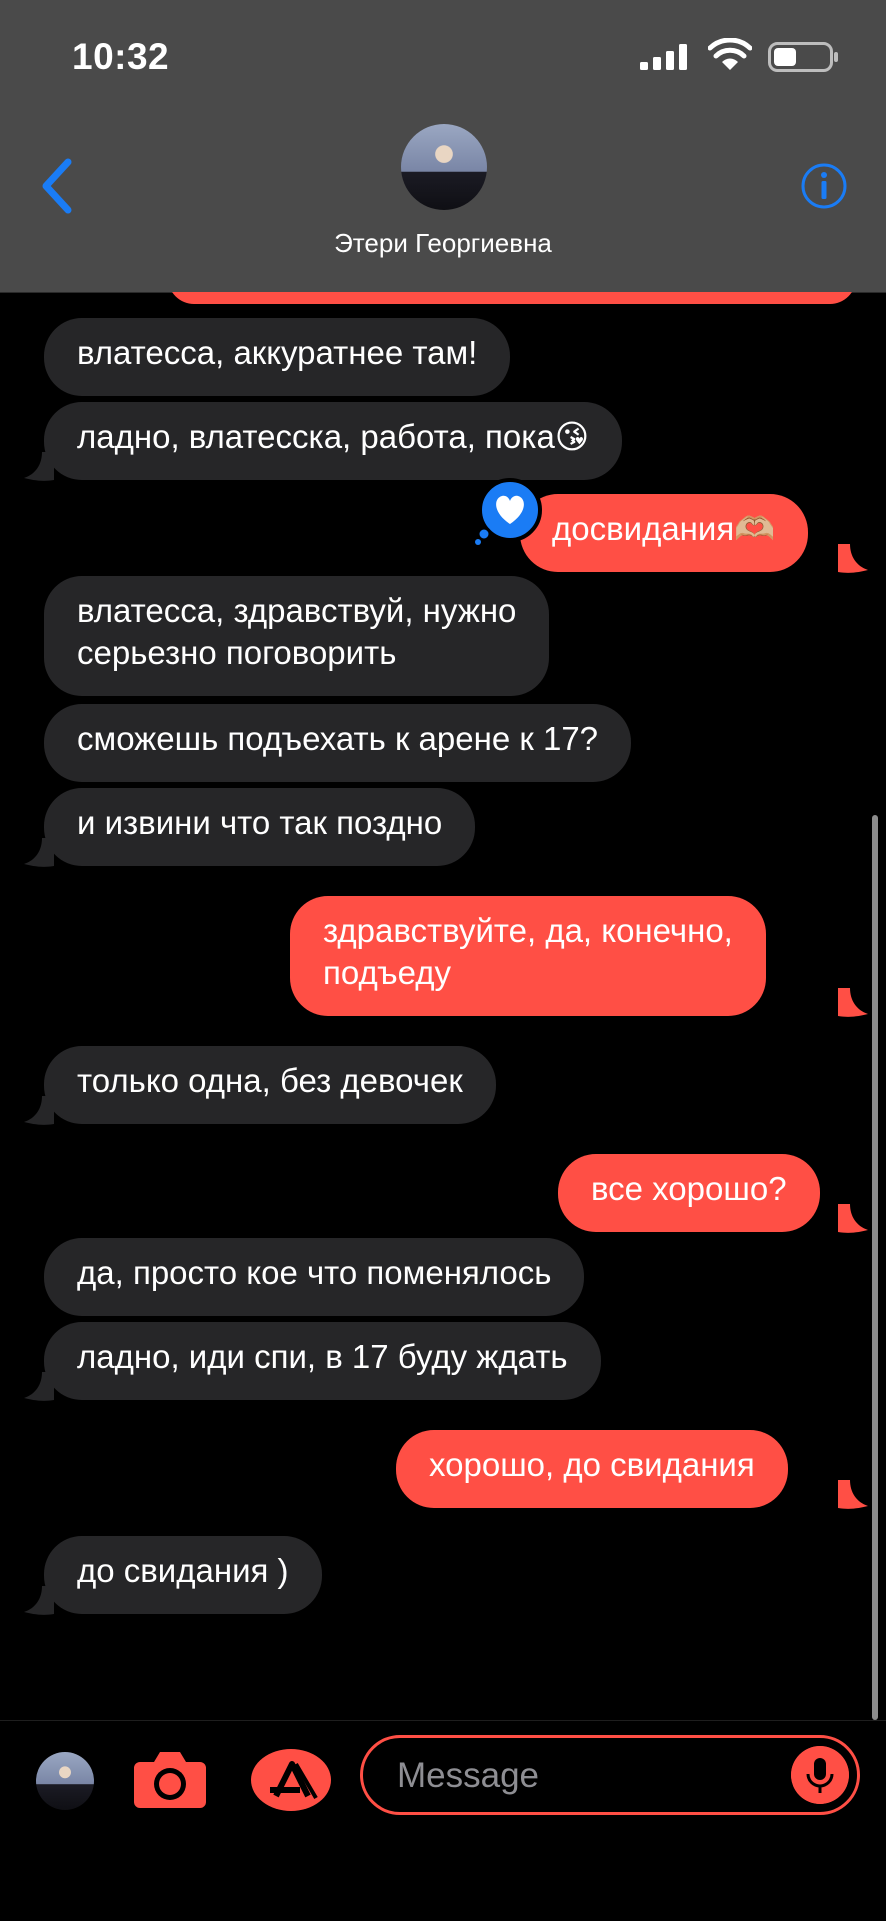 Image resolution: width=886 pixels, height=1921 pixels. What do you see at coordinates (803, 57) in the screenshot?
I see `battery-icon` at bounding box center [803, 57].